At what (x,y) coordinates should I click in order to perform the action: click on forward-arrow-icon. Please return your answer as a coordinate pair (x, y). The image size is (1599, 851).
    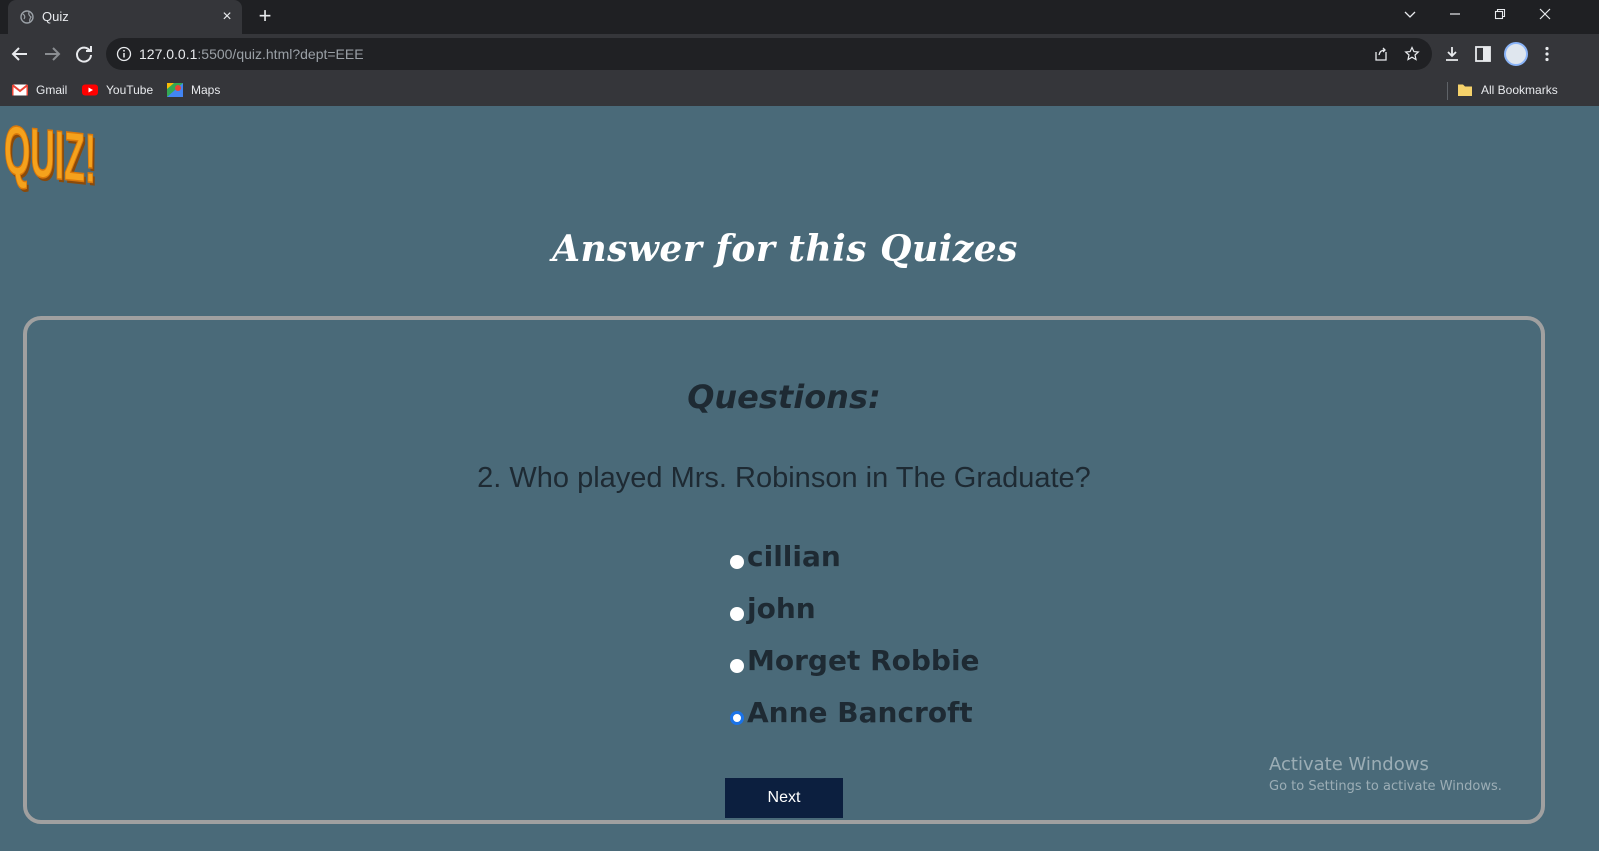
    Looking at the image, I should click on (52, 54).